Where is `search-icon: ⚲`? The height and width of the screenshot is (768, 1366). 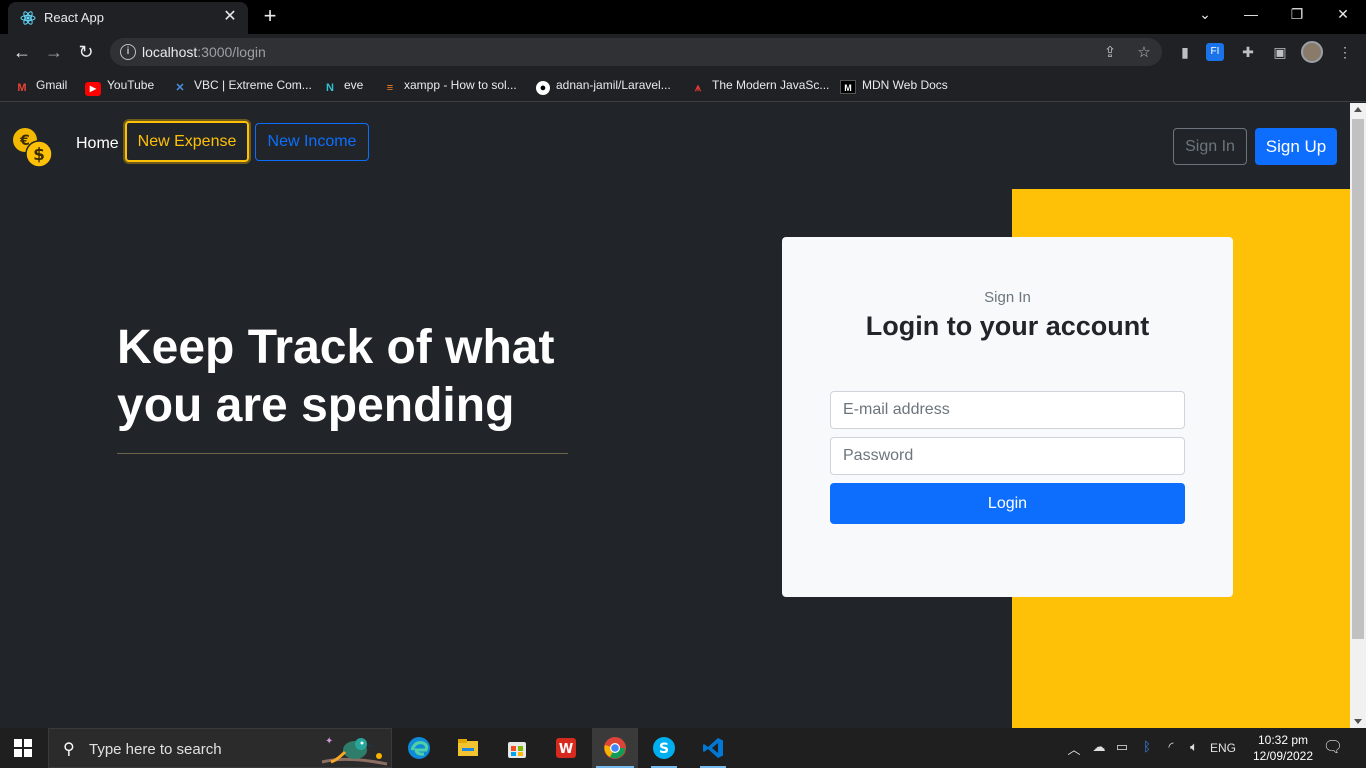
search-icon: ⚲ is located at coordinates (69, 749).